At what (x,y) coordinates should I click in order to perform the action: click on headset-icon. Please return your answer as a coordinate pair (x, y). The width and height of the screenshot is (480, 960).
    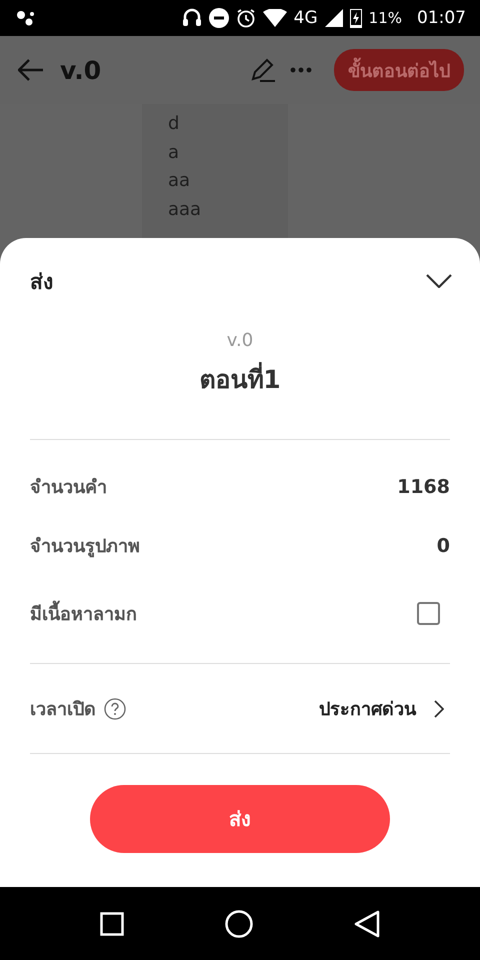
    Looking at the image, I should click on (192, 18).